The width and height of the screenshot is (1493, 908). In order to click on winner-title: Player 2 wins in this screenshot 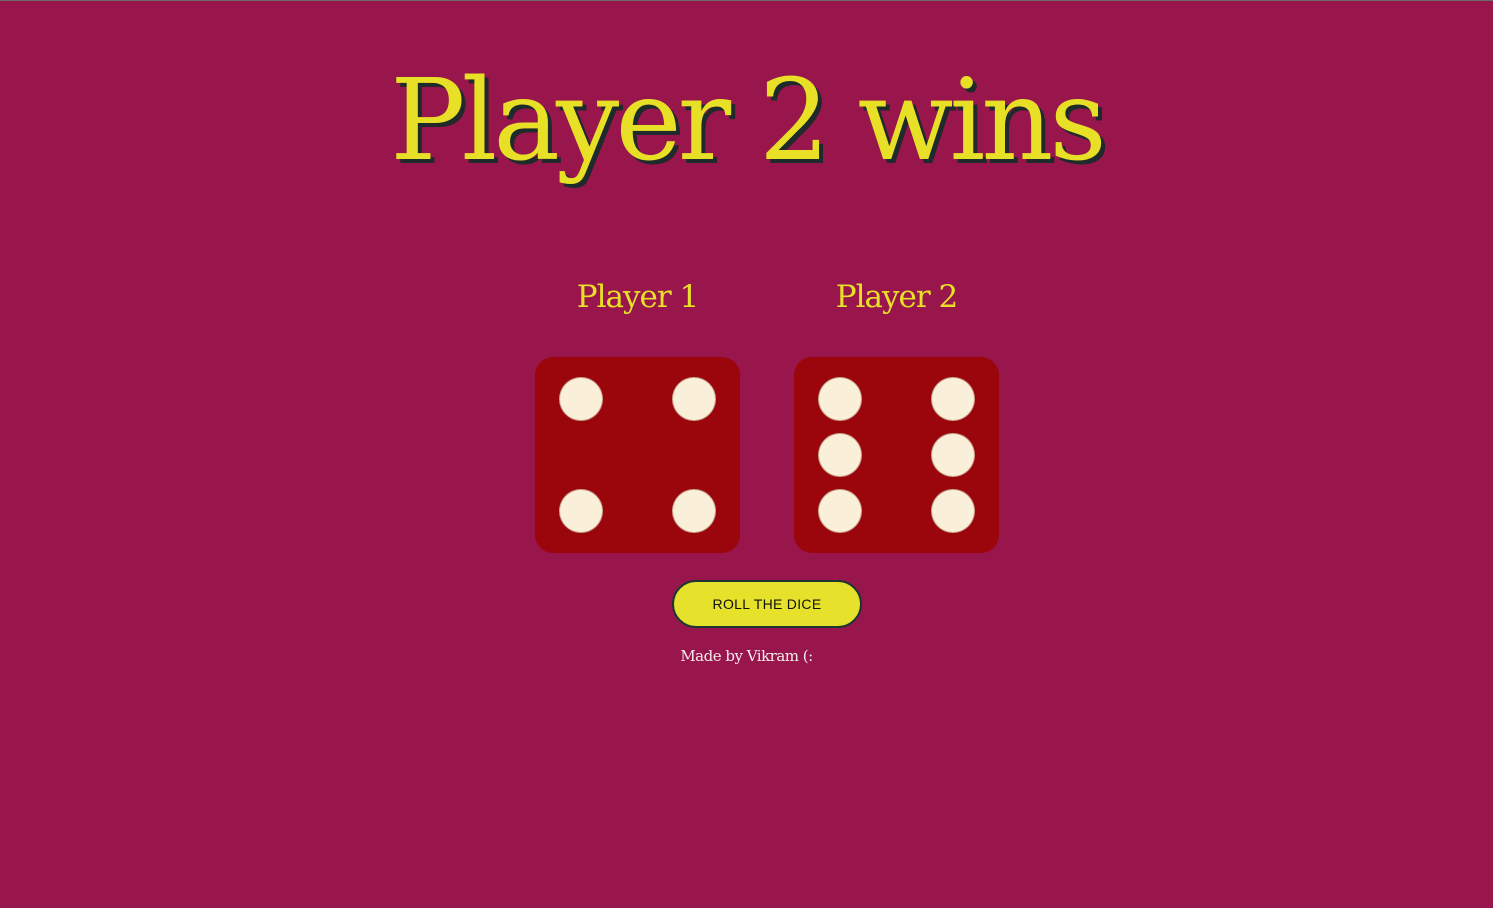, I will do `click(748, 121)`.